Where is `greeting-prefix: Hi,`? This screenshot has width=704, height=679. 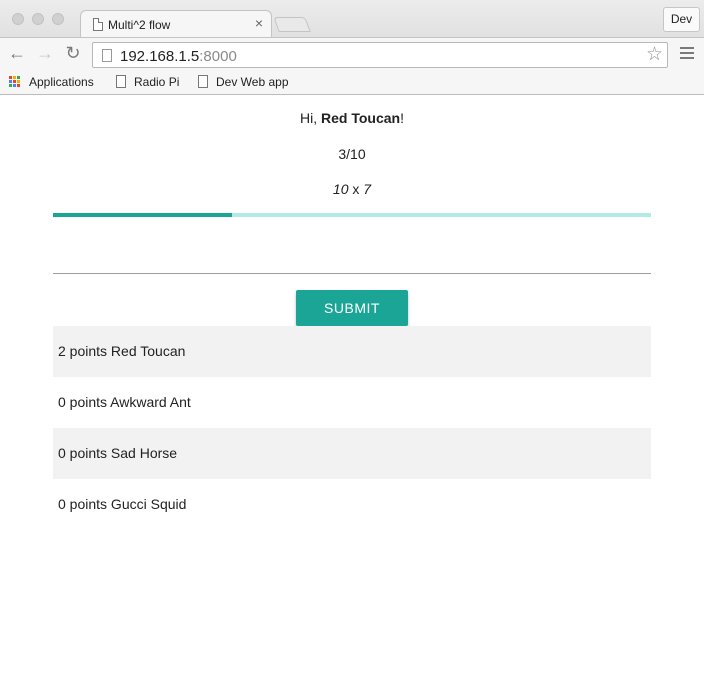 greeting-prefix: Hi, is located at coordinates (311, 118).